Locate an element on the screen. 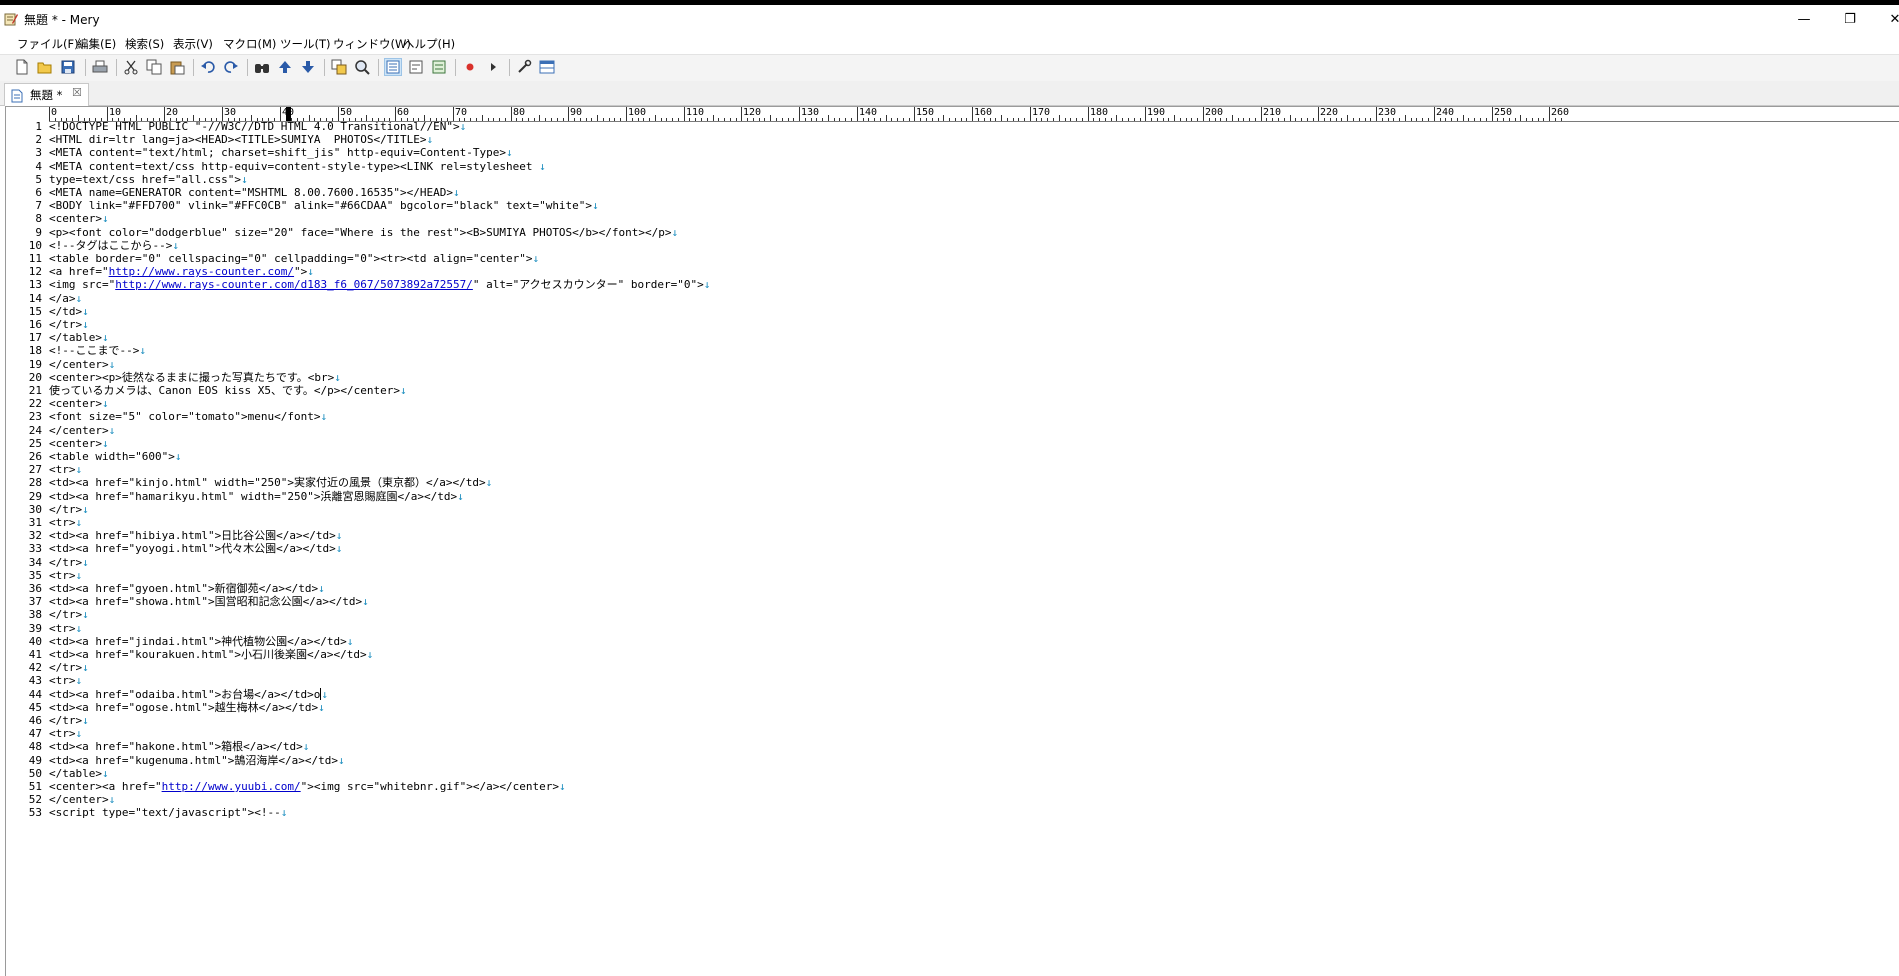 This screenshot has width=1899, height=976. search-files-icon is located at coordinates (362, 67).